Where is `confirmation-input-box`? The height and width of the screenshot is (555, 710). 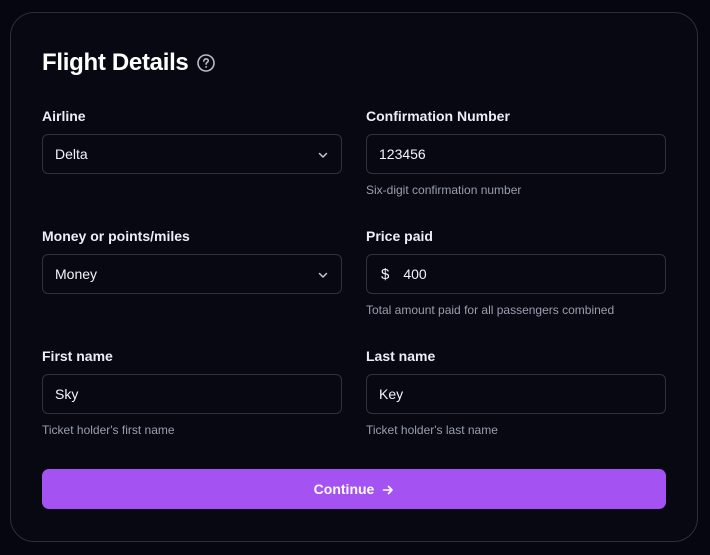 confirmation-input-box is located at coordinates (516, 154).